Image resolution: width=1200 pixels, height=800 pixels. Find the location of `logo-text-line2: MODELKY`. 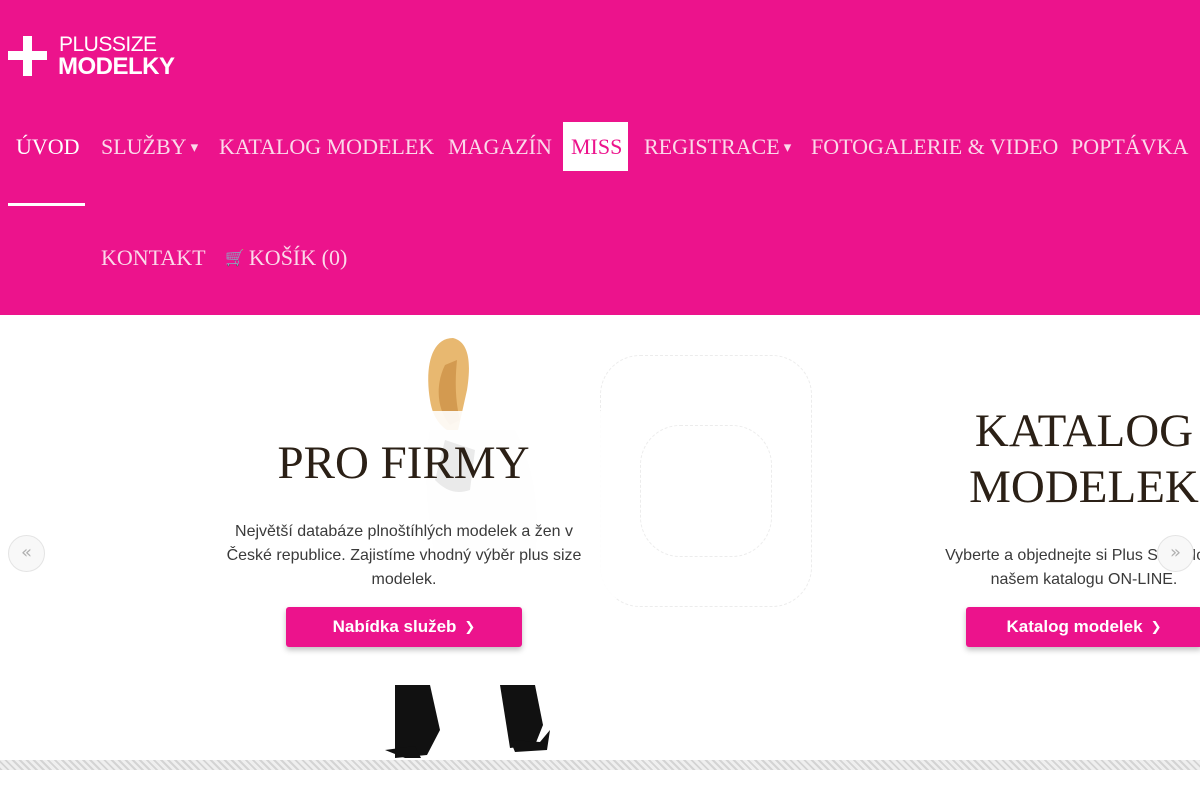

logo-text-line2: MODELKY is located at coordinates (116, 66).